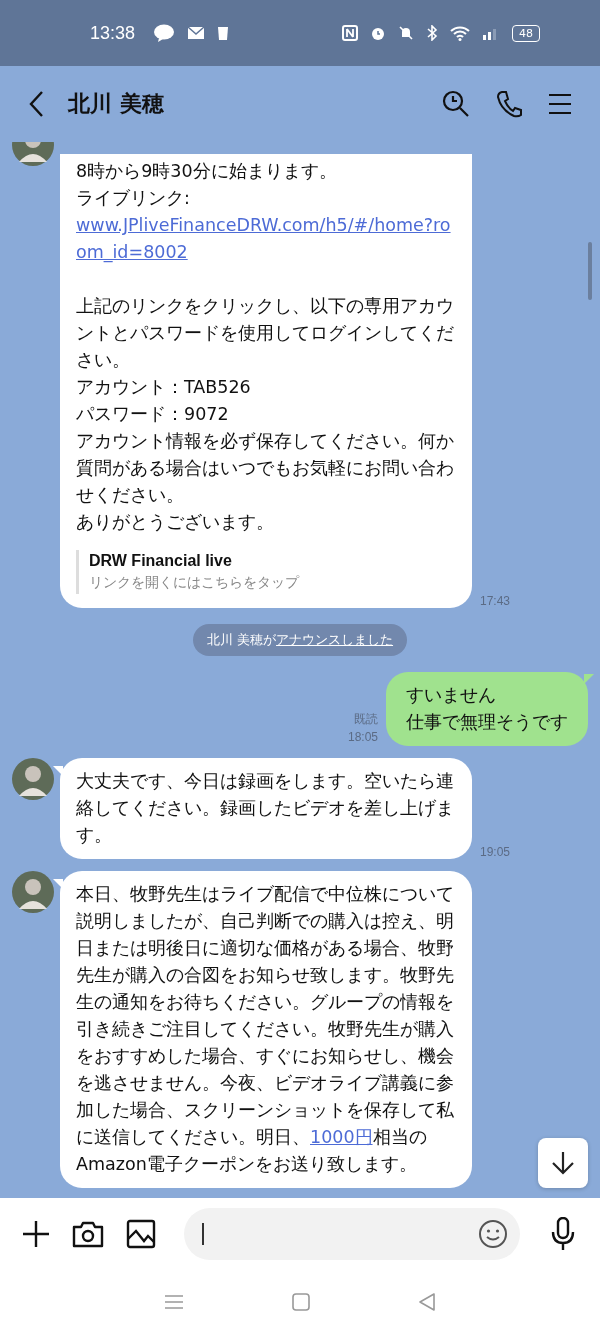 This screenshot has width=600, height=1333. What do you see at coordinates (113, 33) in the screenshot?
I see `status-time: 13:38` at bounding box center [113, 33].